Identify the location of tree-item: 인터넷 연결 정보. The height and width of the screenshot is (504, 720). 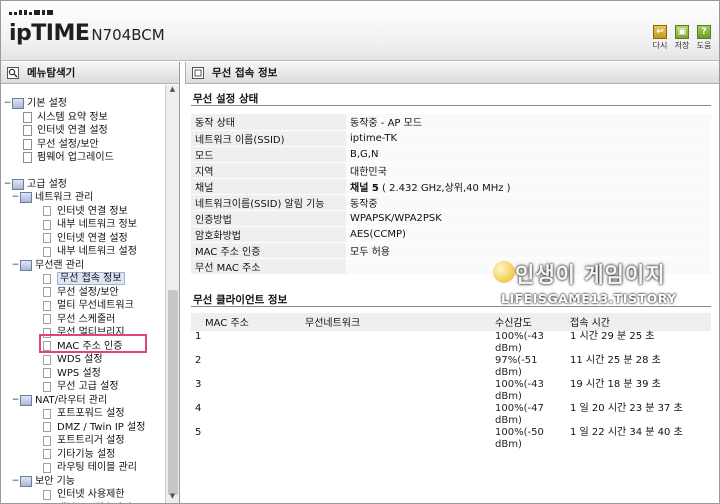
(84, 212).